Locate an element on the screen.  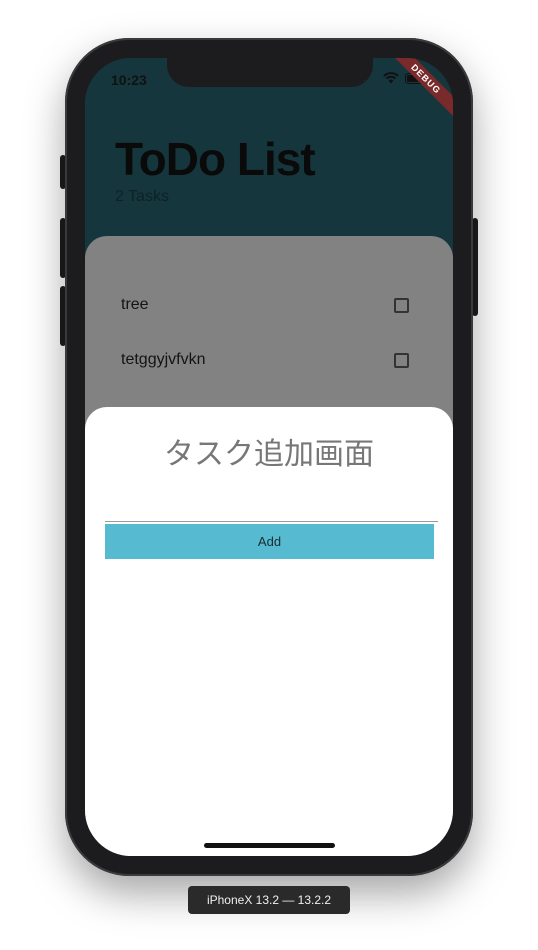
wifi-icon is located at coordinates (391, 78).